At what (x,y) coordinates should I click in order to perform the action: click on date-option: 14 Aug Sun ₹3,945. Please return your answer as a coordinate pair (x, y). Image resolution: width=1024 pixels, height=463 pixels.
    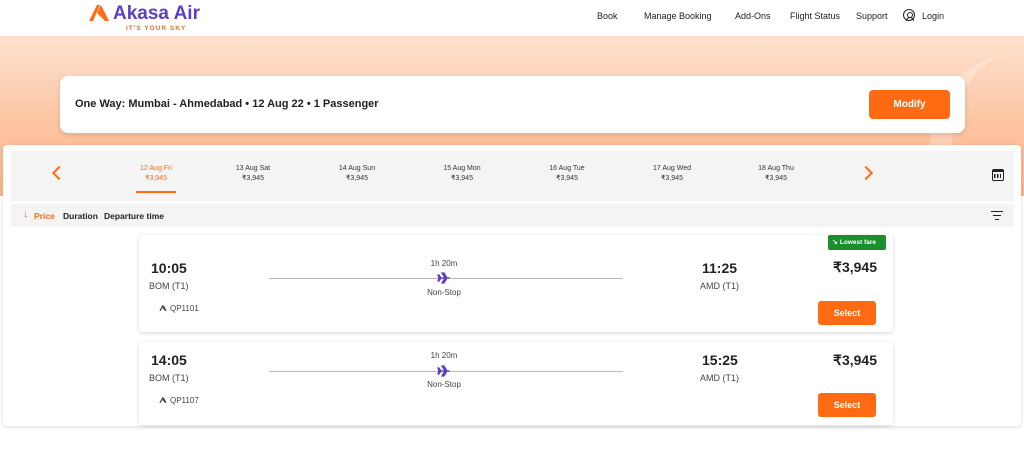
    Looking at the image, I should click on (357, 174).